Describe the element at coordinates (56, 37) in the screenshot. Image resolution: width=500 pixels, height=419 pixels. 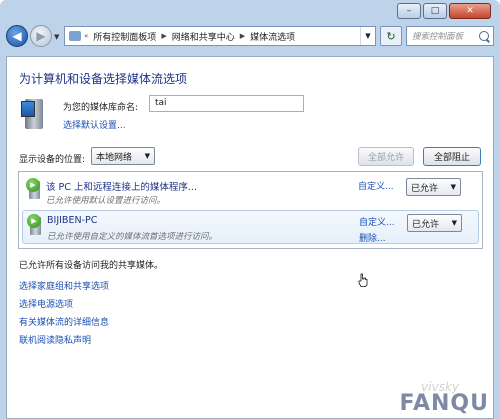
I see `recent-pages-chevron-icon: ▼` at that location.